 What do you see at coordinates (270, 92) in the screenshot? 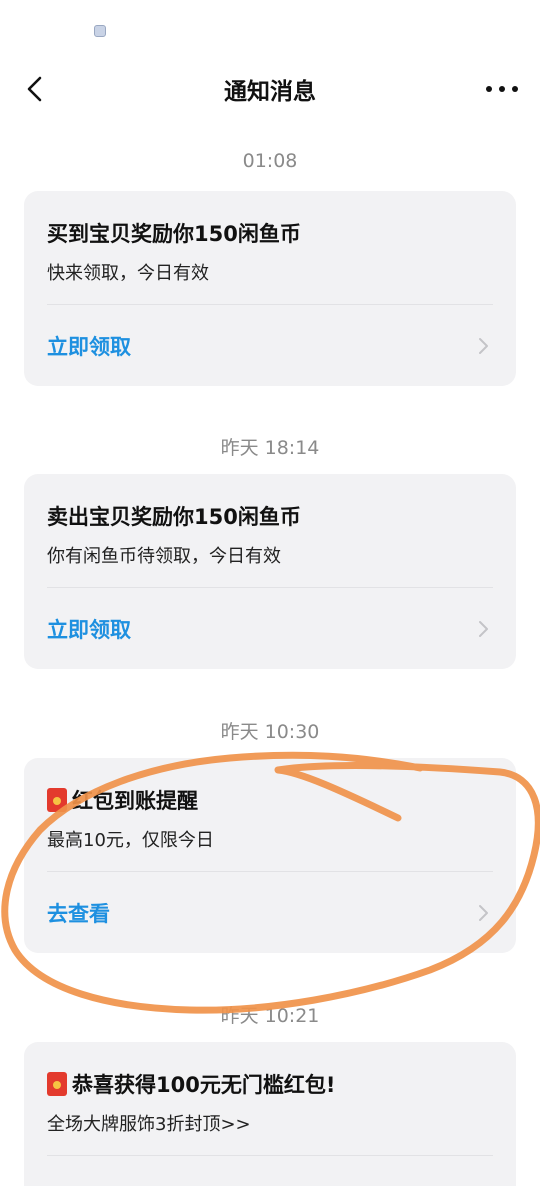
I see `page-title: 通知消息` at bounding box center [270, 92].